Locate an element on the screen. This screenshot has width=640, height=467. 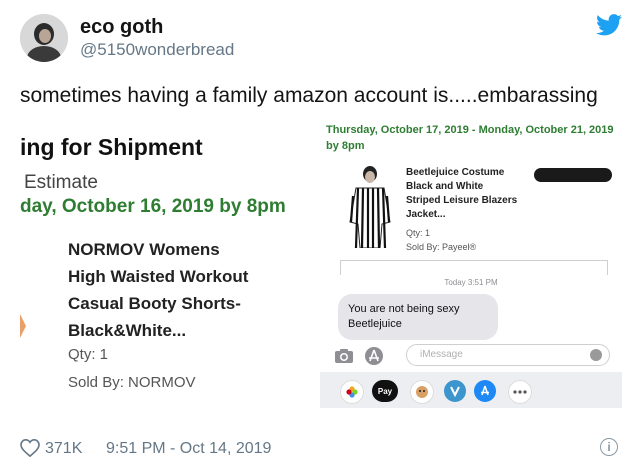
product-title-line: NORMOV Womens is located at coordinates (144, 249).